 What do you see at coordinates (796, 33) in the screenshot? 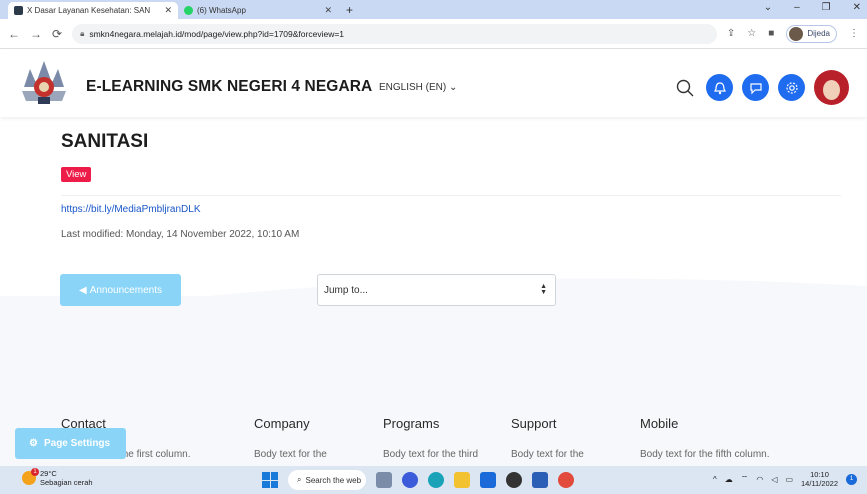
I see `profile-avatar` at bounding box center [796, 33].